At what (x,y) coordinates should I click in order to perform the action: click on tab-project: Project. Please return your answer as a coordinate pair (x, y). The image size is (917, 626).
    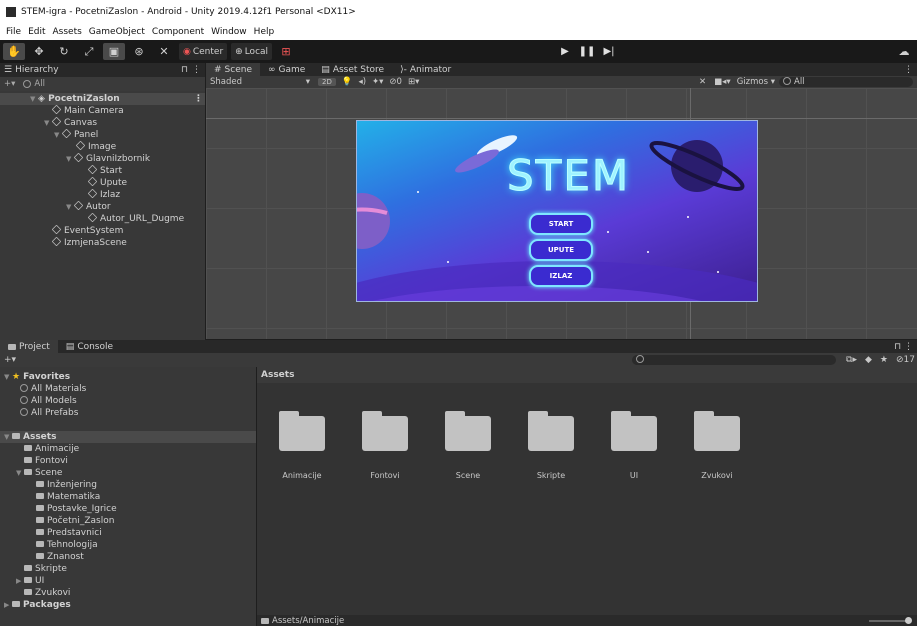
    Looking at the image, I should click on (29, 346).